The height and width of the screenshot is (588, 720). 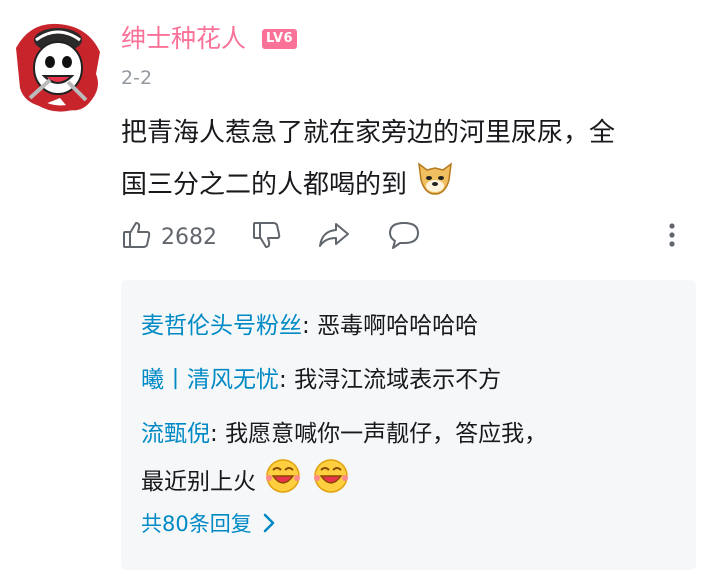 I want to click on share-icon, so click(x=334, y=237).